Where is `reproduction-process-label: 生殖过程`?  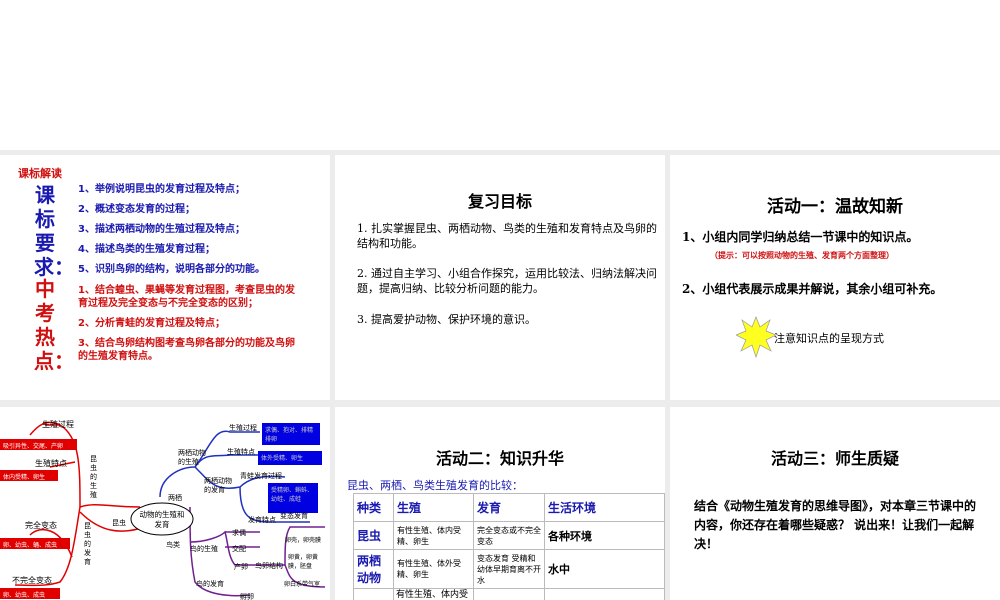 reproduction-process-label: 生殖过程 is located at coordinates (58, 424).